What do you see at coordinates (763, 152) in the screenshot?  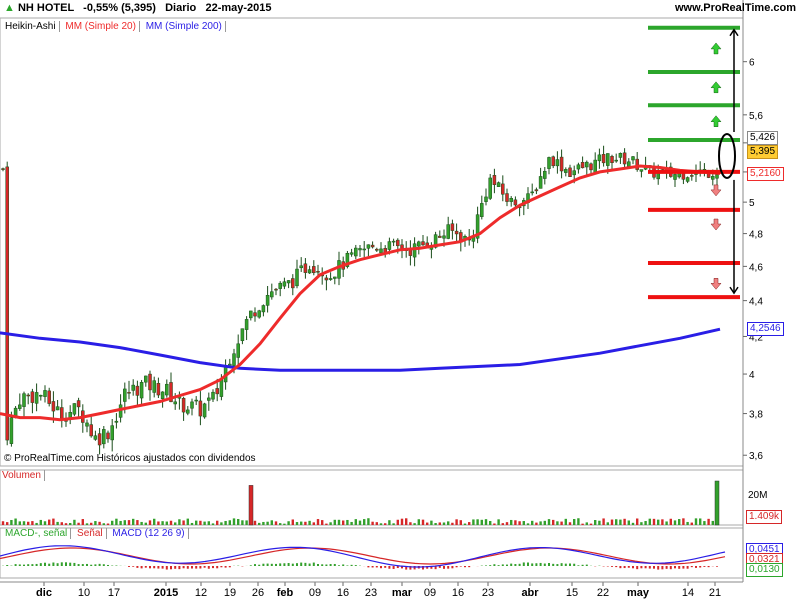 I see `price-tag-last: 5,395` at bounding box center [763, 152].